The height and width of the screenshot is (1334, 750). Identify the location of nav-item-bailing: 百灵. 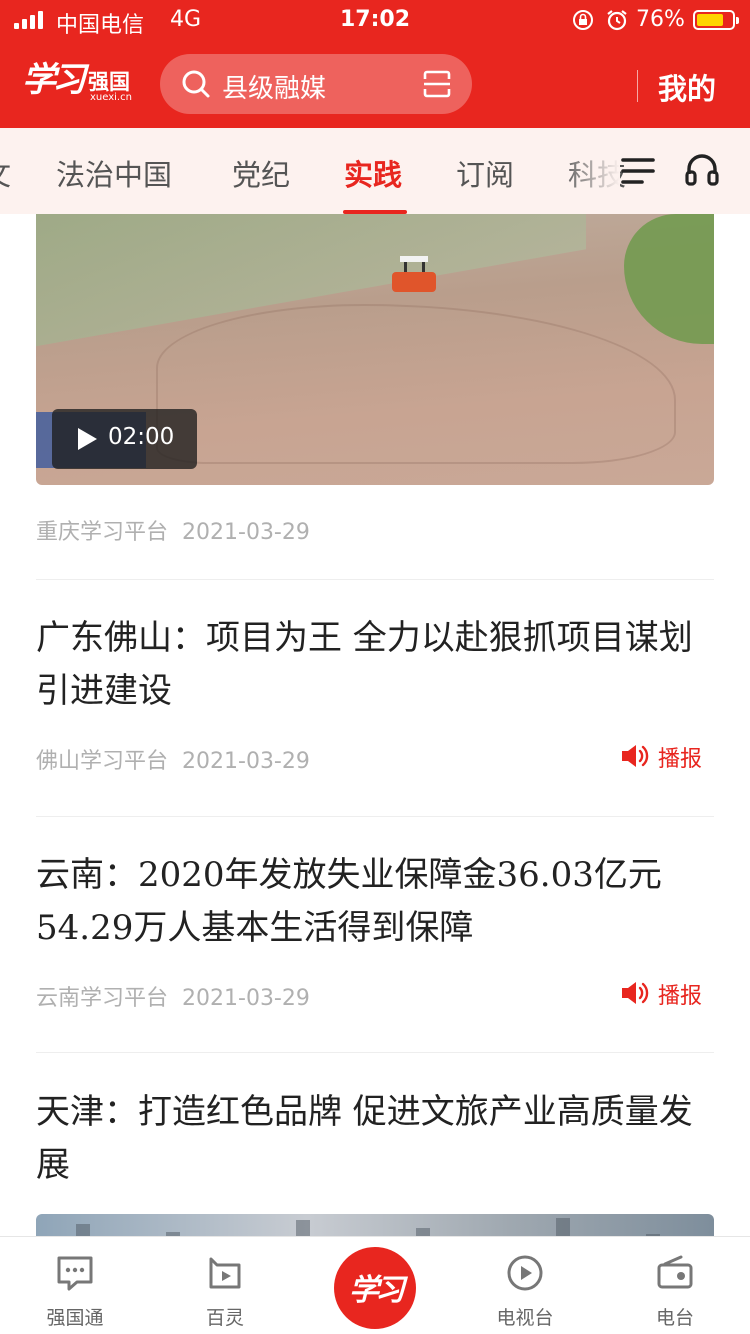
(225, 1285).